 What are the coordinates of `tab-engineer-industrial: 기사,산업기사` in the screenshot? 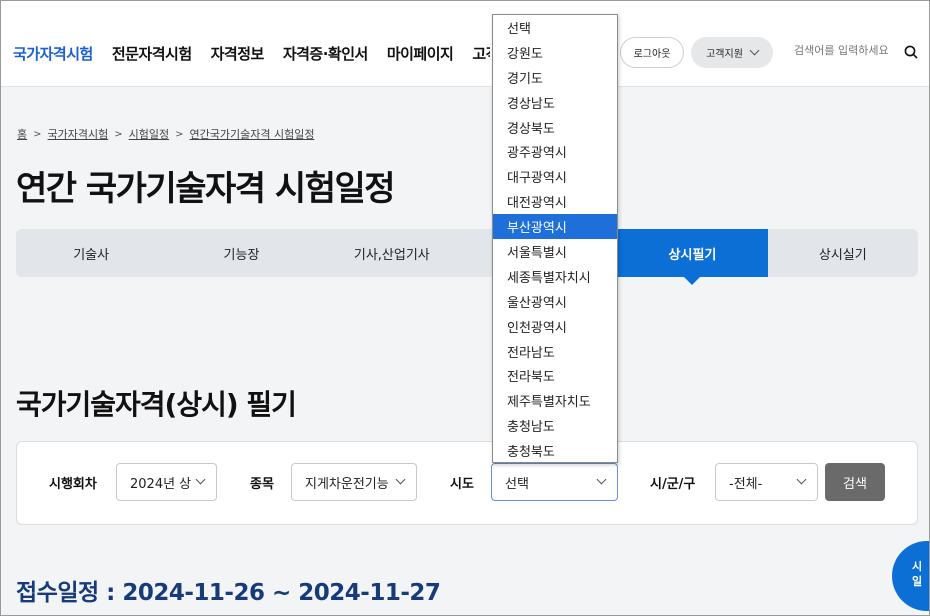 It's located at (392, 253).